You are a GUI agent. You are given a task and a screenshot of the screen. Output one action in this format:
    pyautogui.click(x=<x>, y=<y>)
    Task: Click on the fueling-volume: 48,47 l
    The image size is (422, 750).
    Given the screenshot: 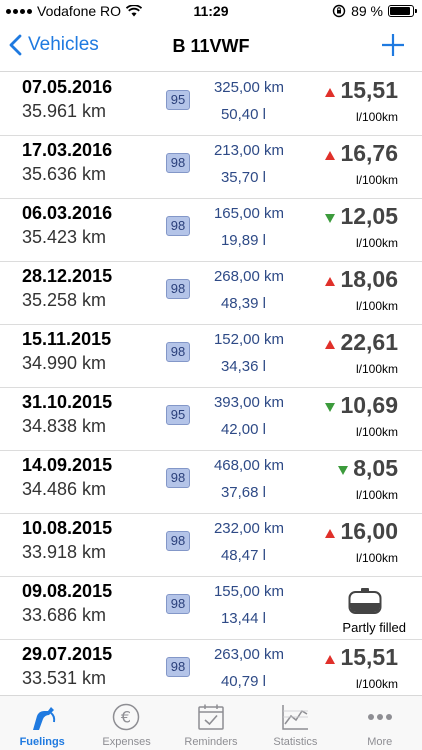 What is the action you would take?
    pyautogui.click(x=243, y=555)
    